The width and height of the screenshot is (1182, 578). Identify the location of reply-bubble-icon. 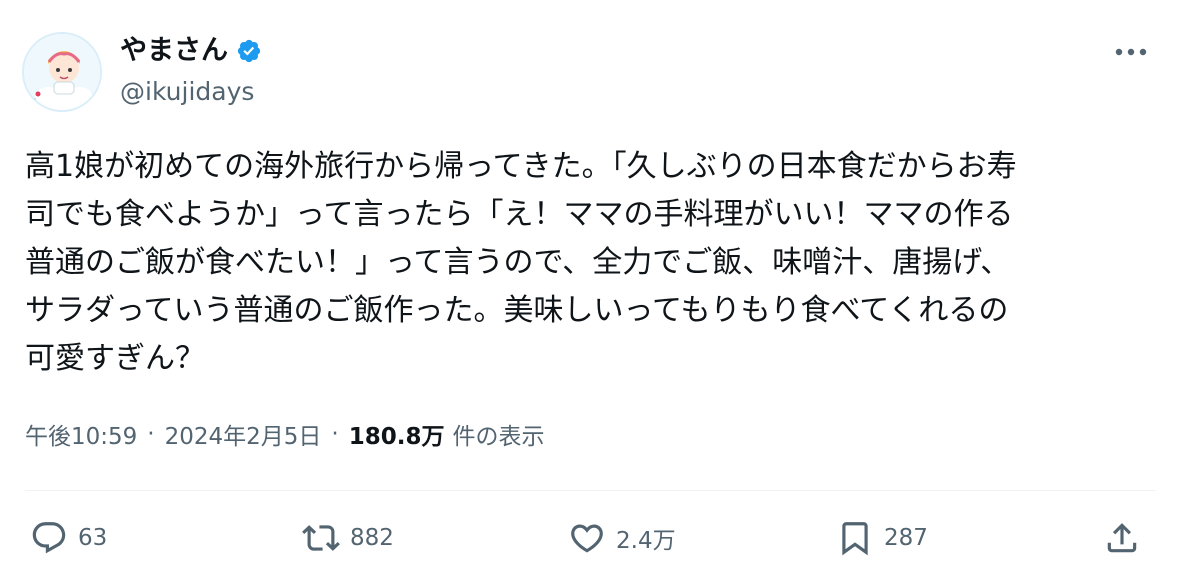
(49, 538).